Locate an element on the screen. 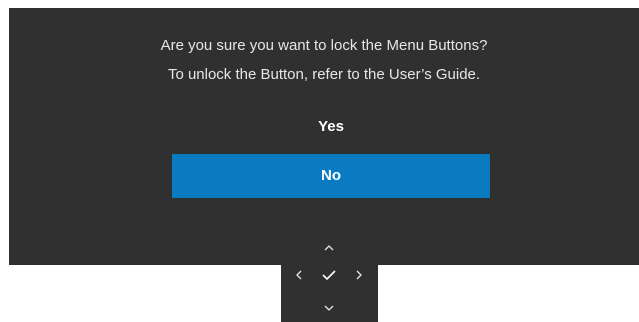 Image resolution: width=639 pixels, height=322 pixels. chevron-right-icon is located at coordinates (359, 275).